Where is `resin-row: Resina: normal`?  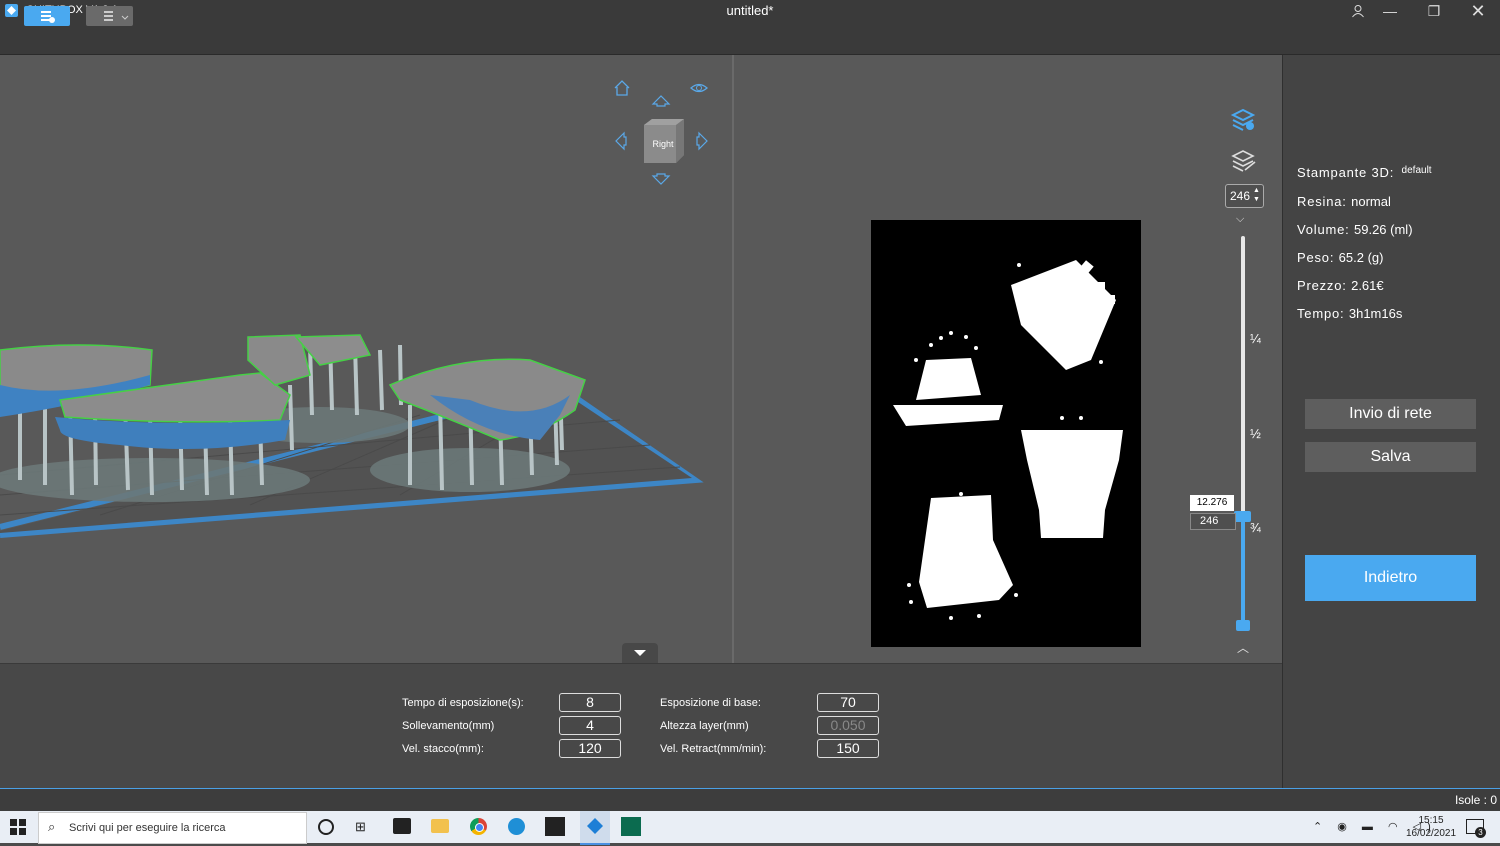 resin-row: Resina: normal is located at coordinates (1344, 201).